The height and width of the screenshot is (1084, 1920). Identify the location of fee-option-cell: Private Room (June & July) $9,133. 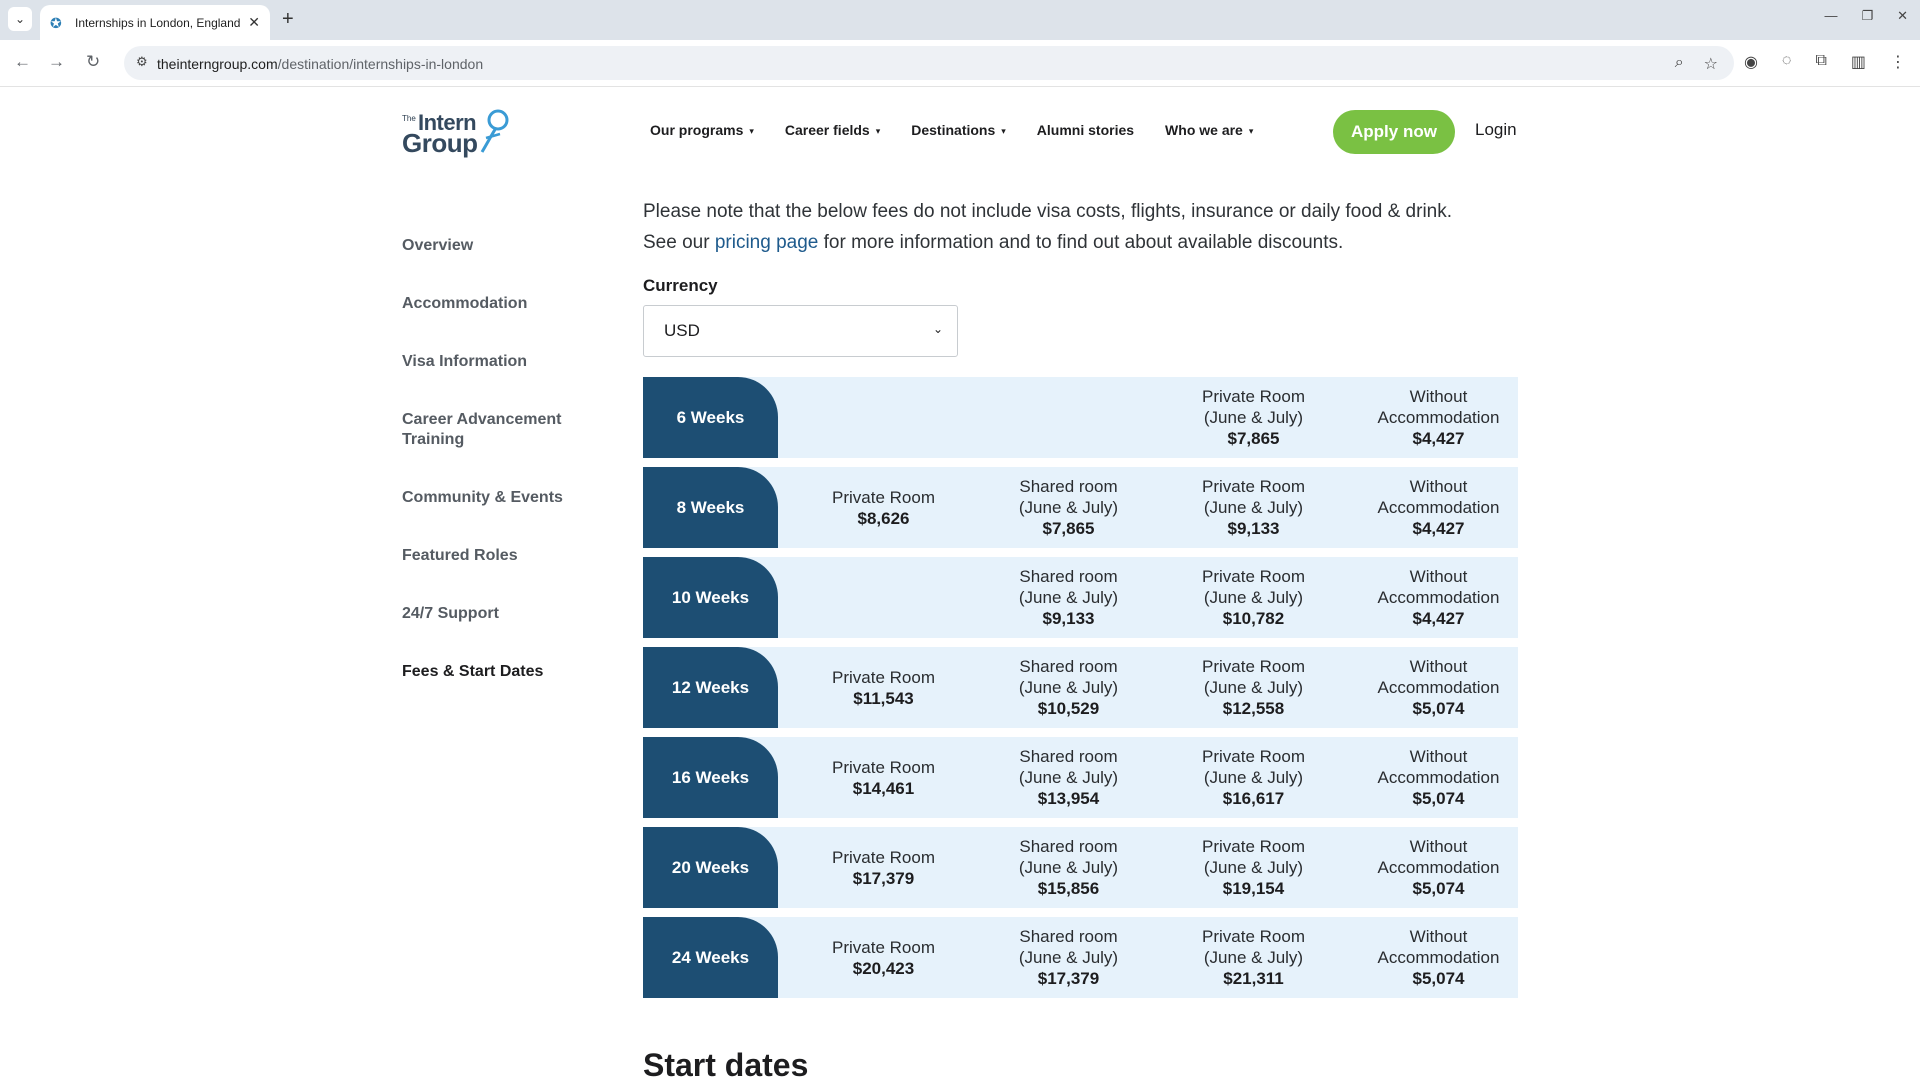
(1253, 507).